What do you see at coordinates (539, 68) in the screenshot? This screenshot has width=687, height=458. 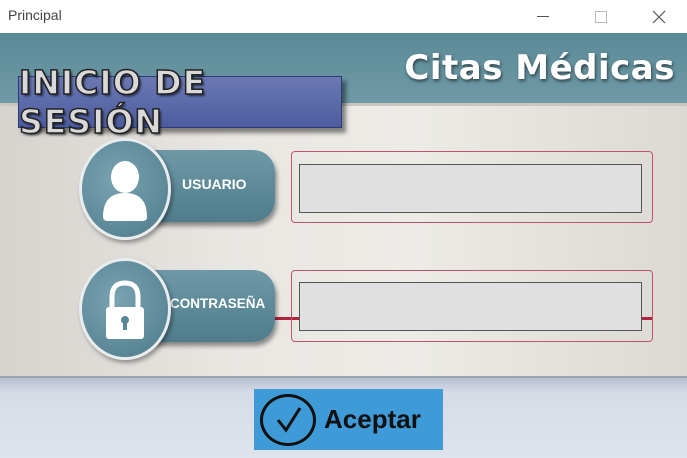 I see `brand-title: Citas Médicas` at bounding box center [539, 68].